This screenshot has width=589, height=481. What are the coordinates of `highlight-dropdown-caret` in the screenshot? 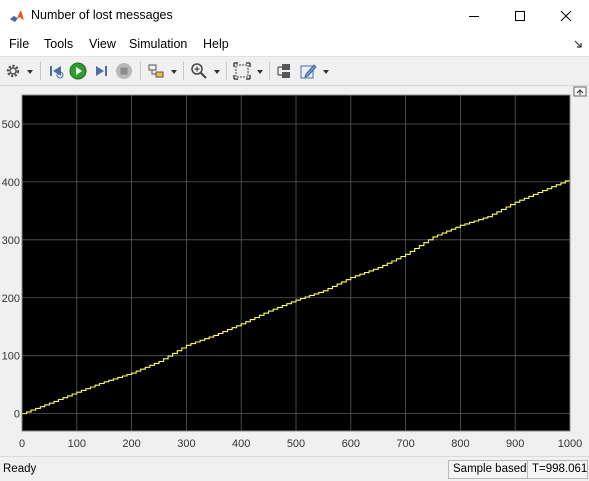 It's located at (174, 72).